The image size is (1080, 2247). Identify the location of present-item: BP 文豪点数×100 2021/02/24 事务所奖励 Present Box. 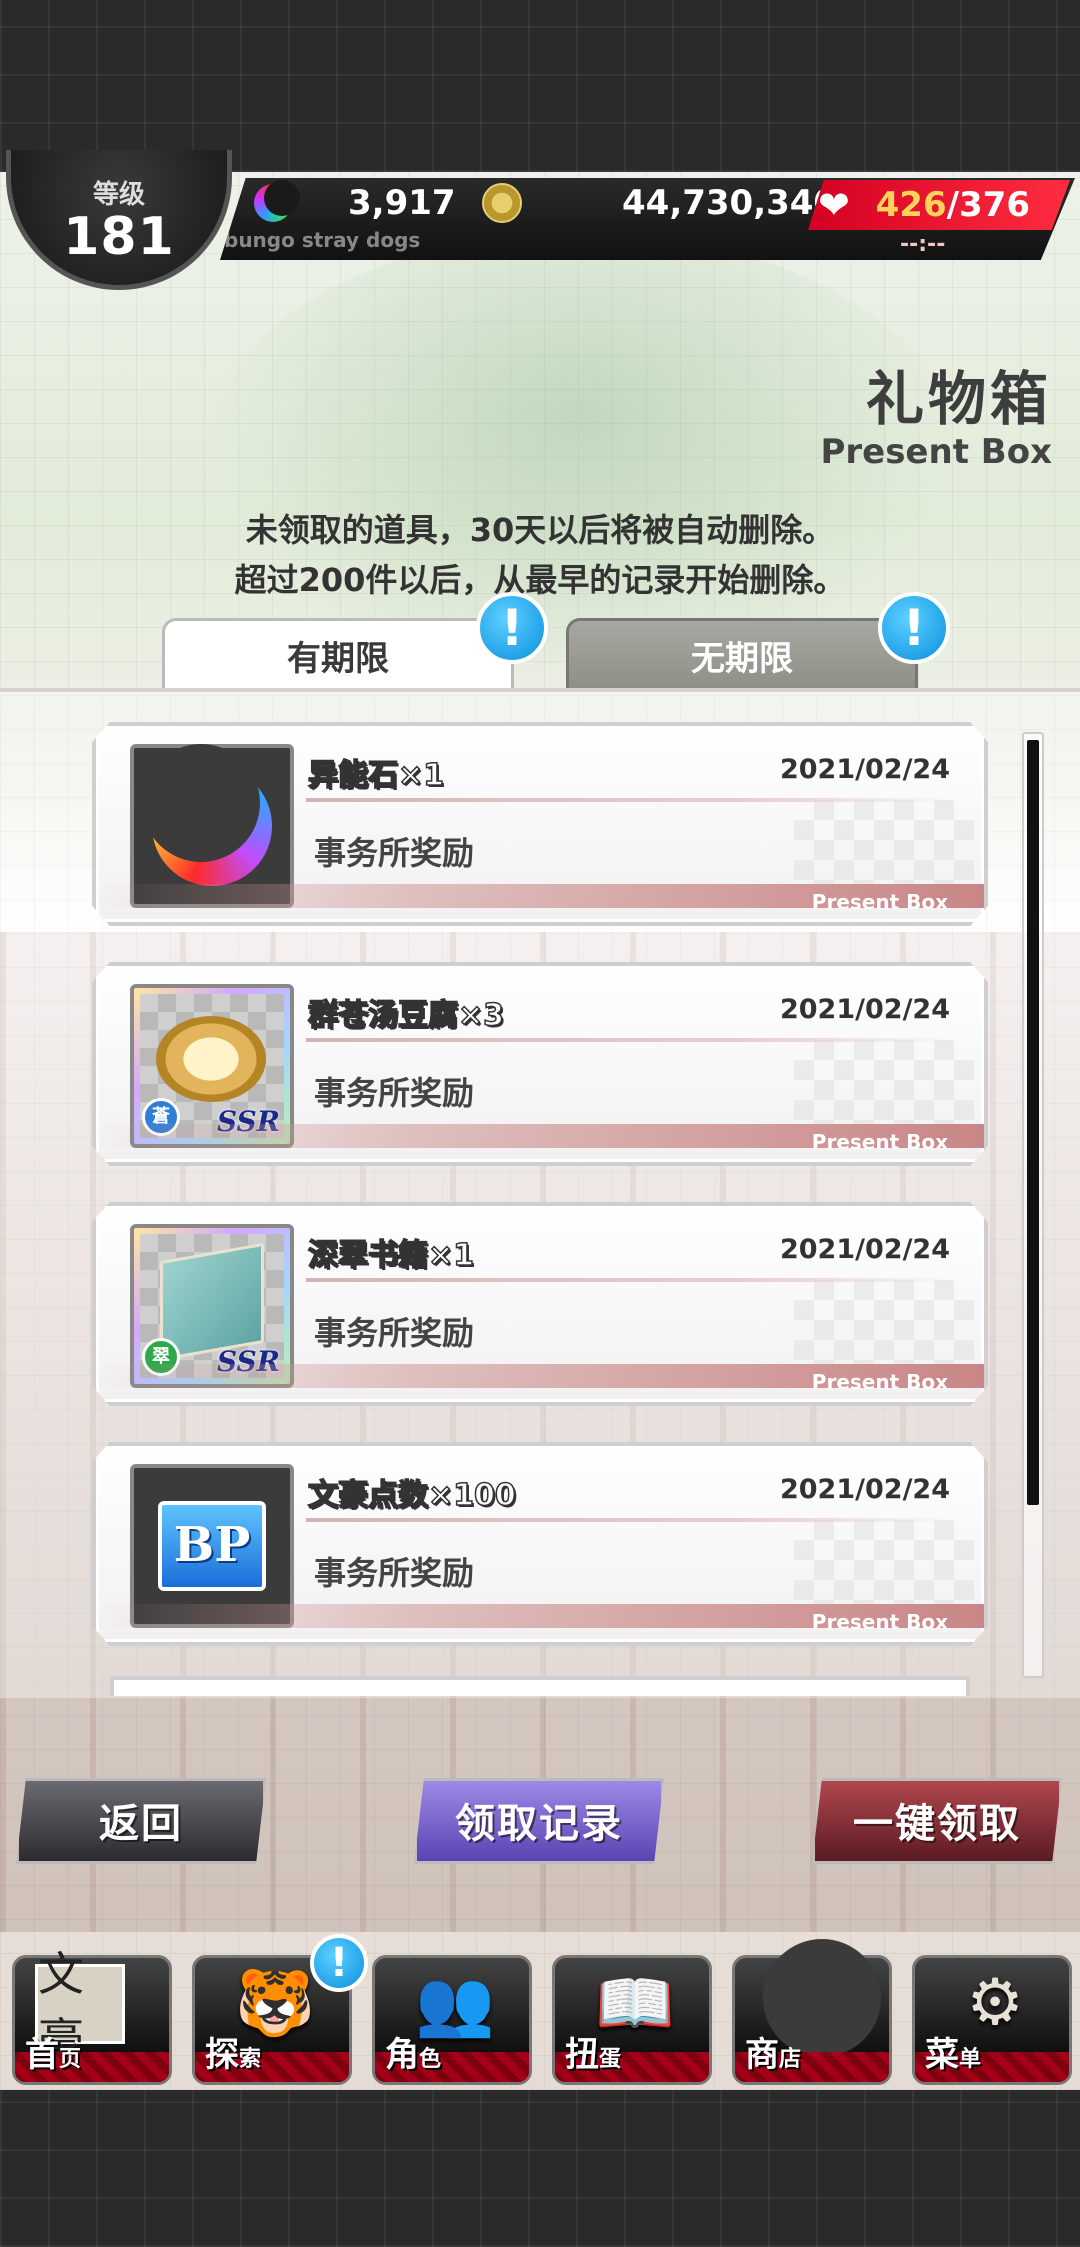
(540, 1544).